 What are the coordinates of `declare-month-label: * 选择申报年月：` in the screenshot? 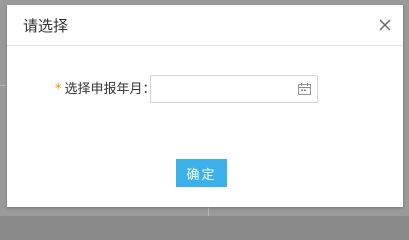 It's located at (105, 90).